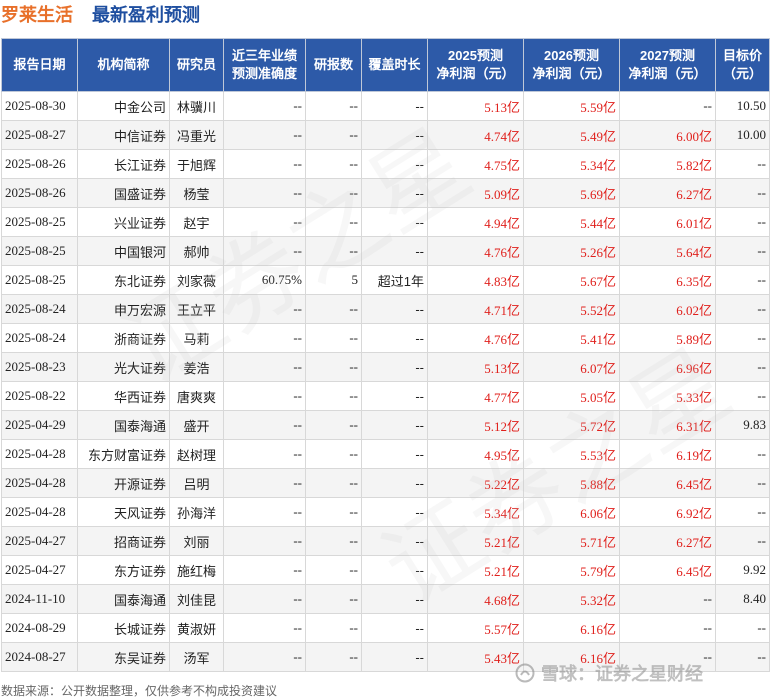  I want to click on table-cell: 5, so click(333, 280).